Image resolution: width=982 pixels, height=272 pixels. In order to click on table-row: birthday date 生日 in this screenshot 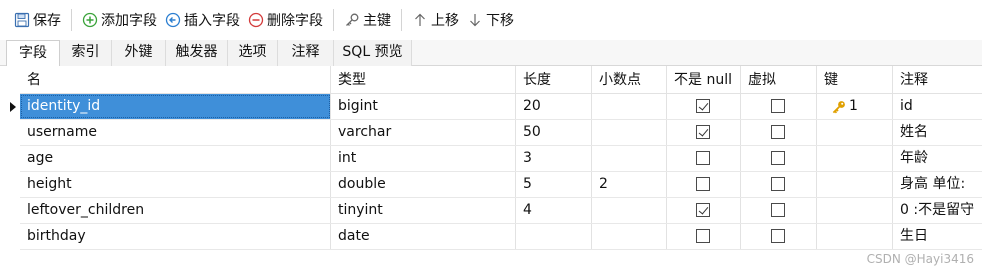, I will do `click(501, 237)`.